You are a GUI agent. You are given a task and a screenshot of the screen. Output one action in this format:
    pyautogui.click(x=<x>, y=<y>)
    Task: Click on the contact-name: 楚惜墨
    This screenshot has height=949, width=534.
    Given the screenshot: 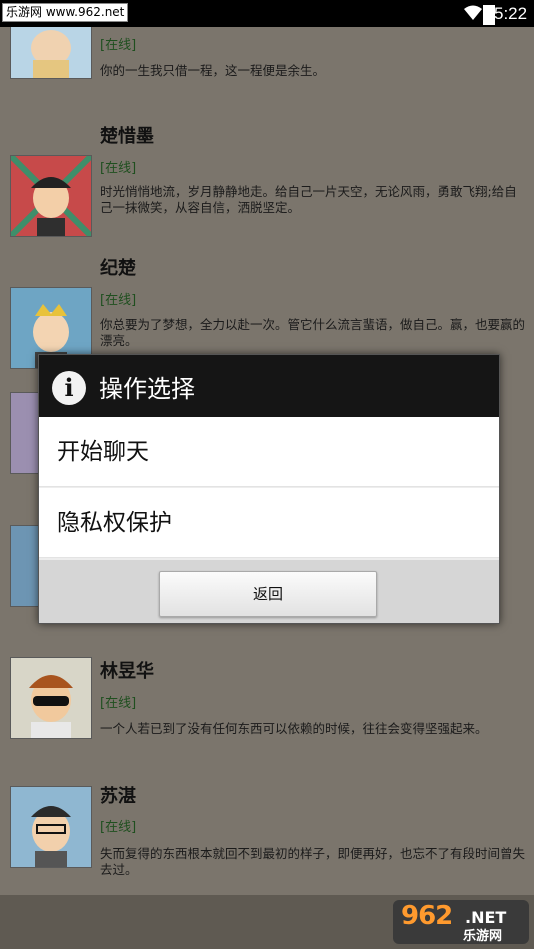 What is the action you would take?
    pyautogui.click(x=127, y=136)
    